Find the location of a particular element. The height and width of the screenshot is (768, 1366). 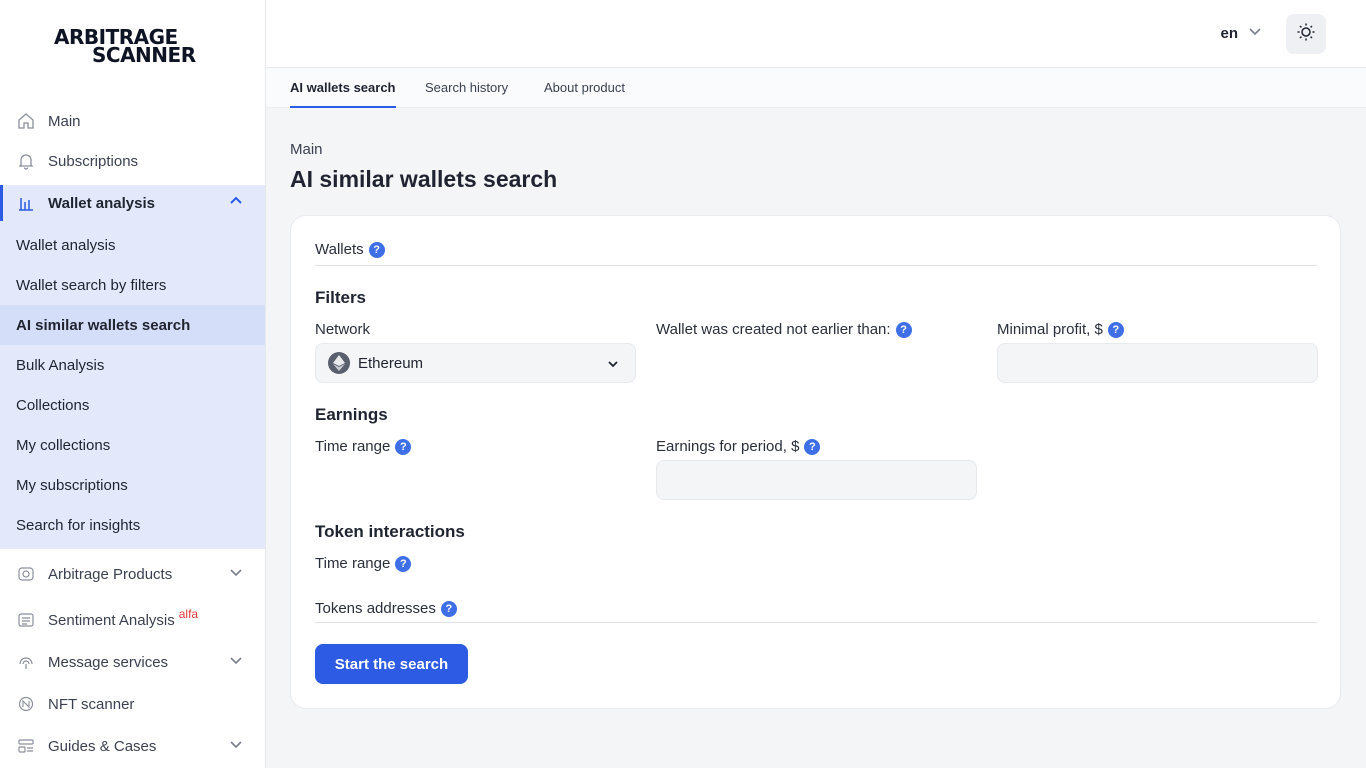

network-value: Ethereum is located at coordinates (391, 363).